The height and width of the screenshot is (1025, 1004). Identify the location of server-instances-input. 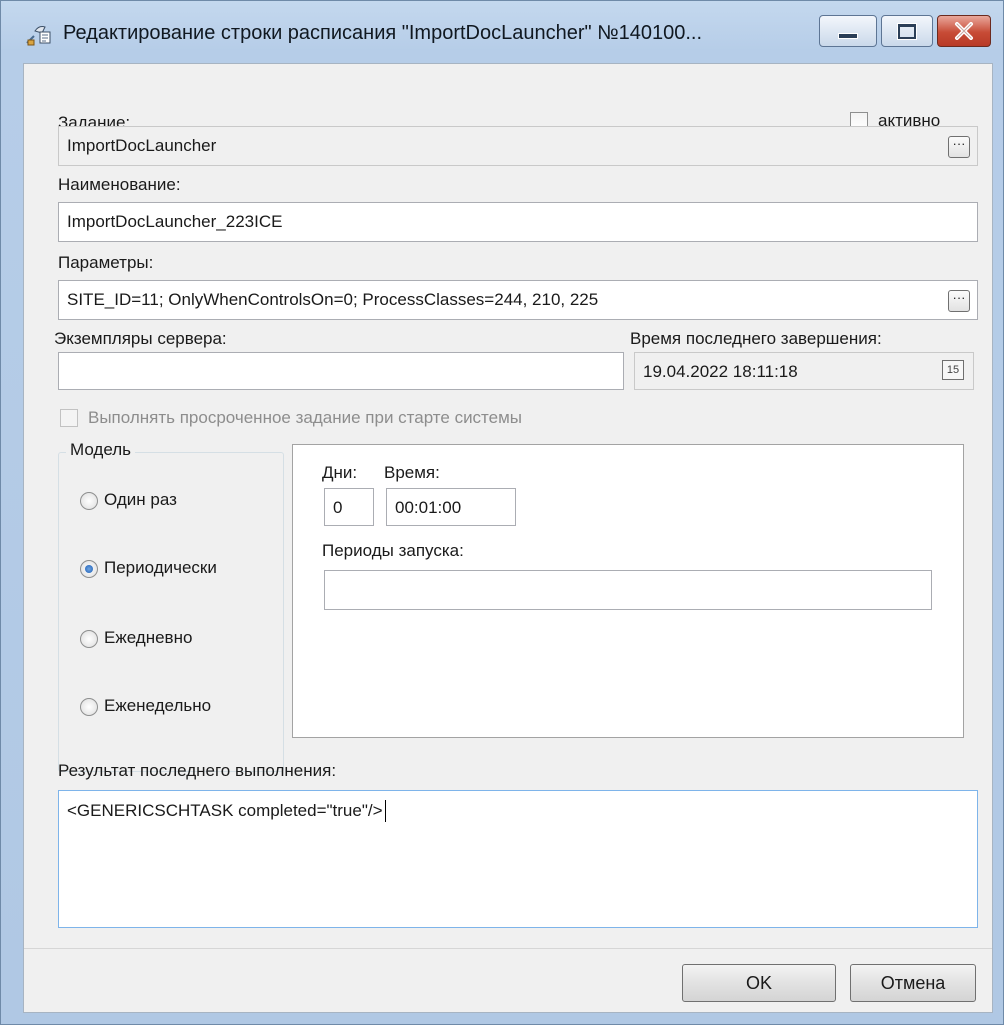
(341, 371).